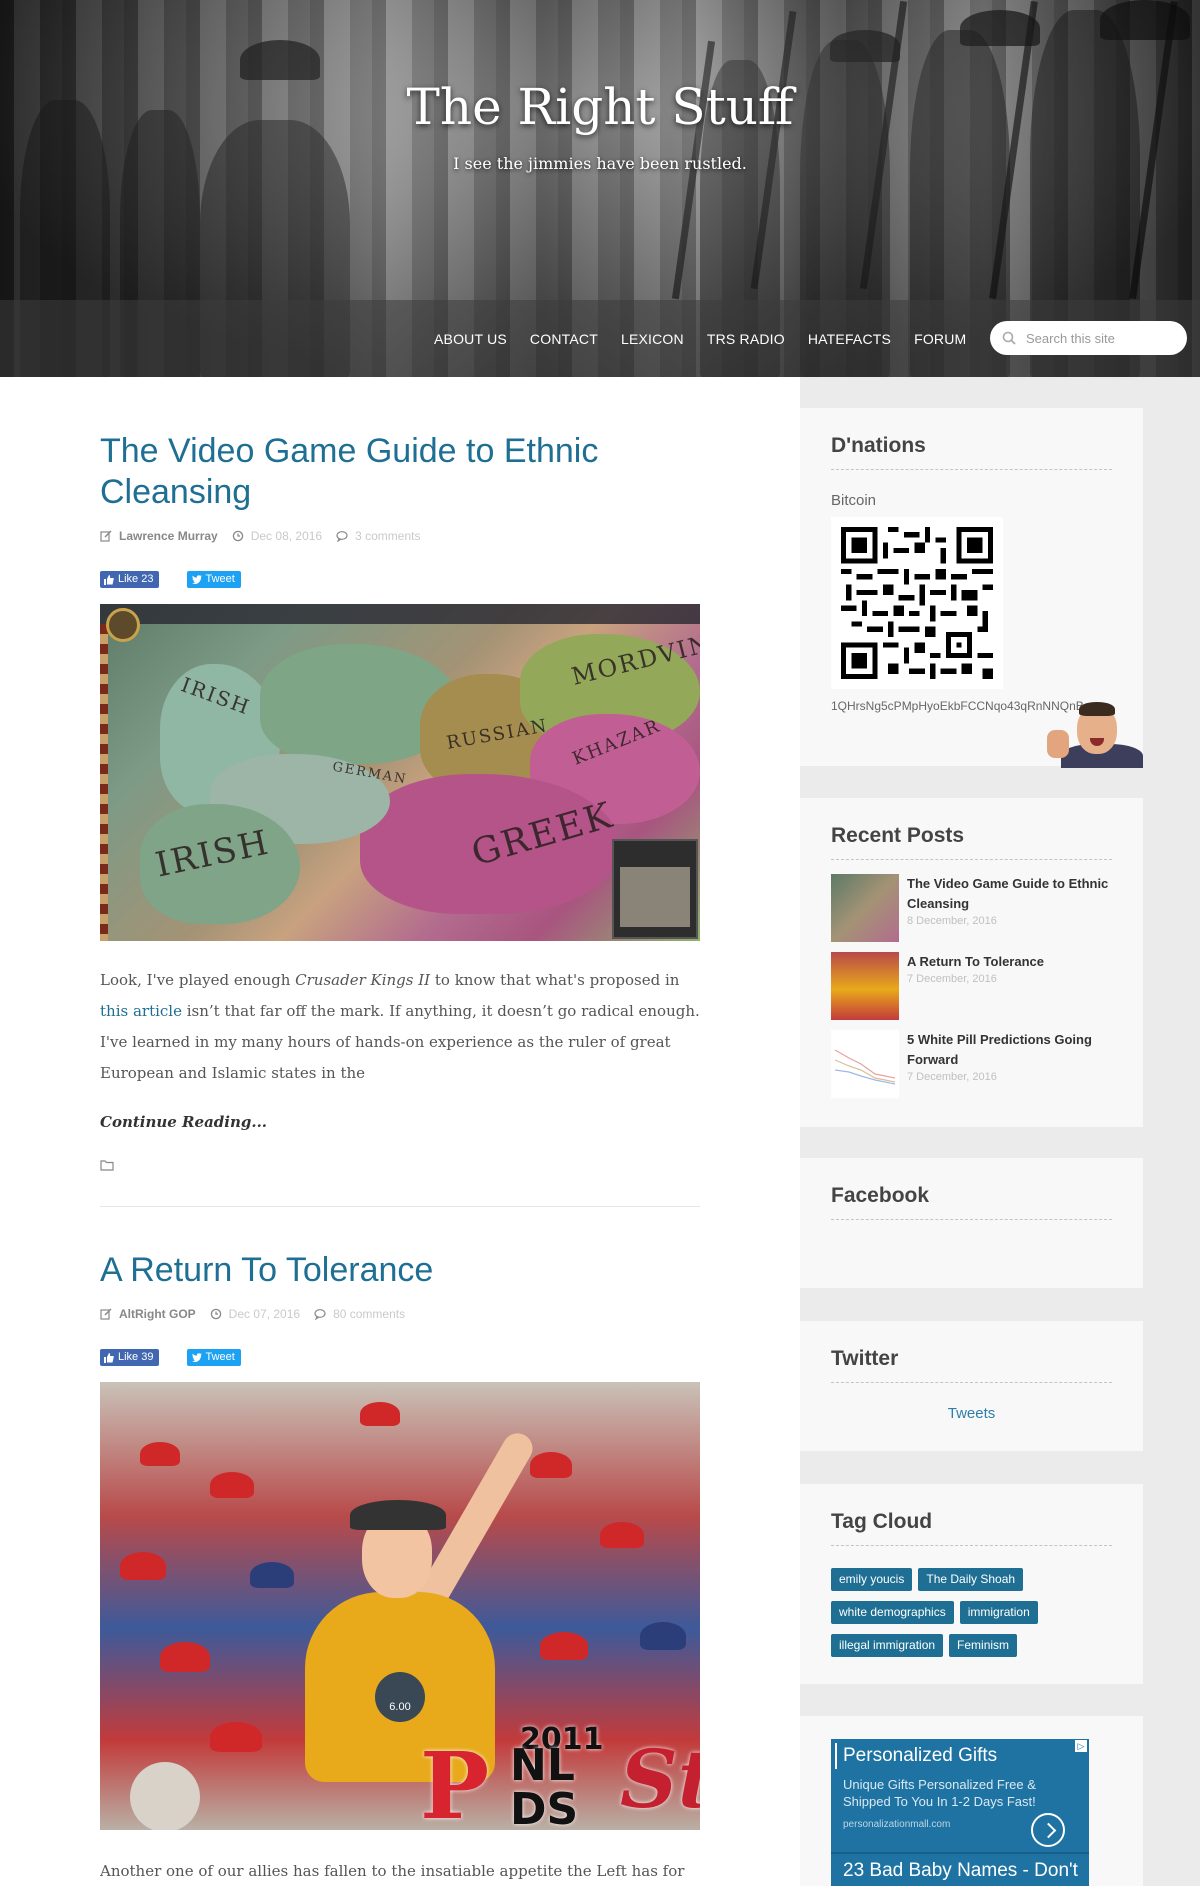 The width and height of the screenshot is (1200, 1886). I want to click on nav-forum: FORUM, so click(940, 339).